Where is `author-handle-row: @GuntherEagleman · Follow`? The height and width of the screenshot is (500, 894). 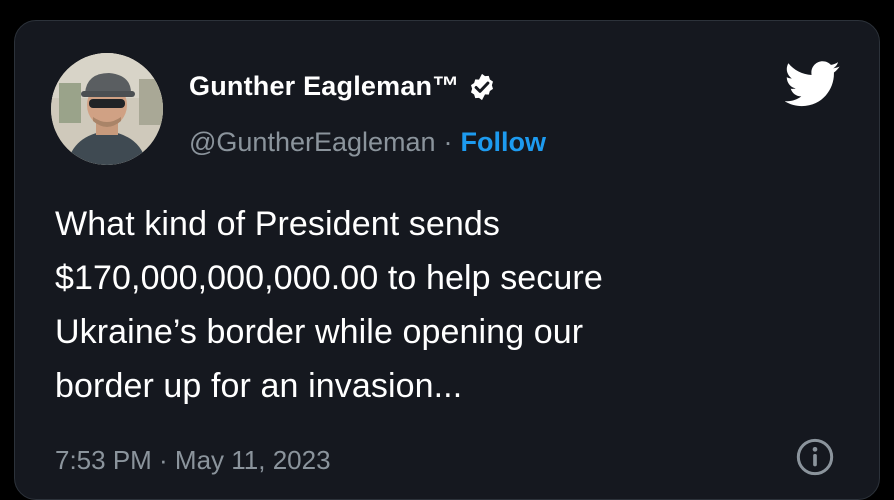 author-handle-row: @GuntherEagleman · Follow is located at coordinates (367, 142).